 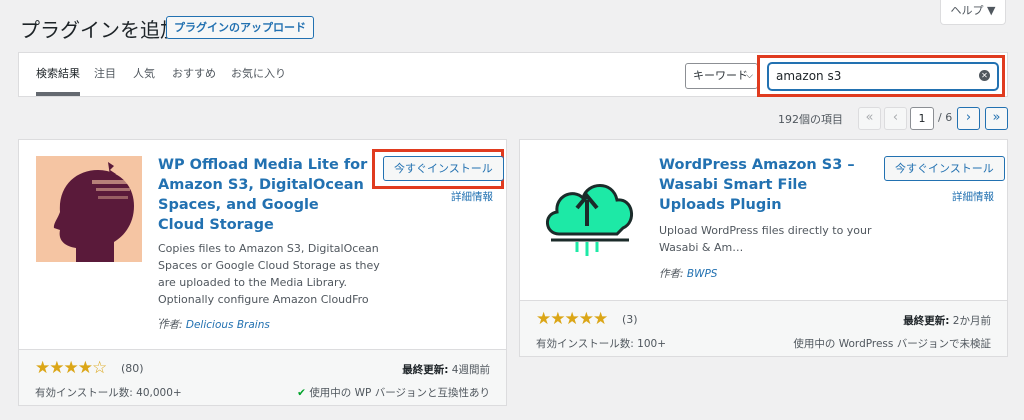 I want to click on star-rating: ★★★★★, so click(x=572, y=319).